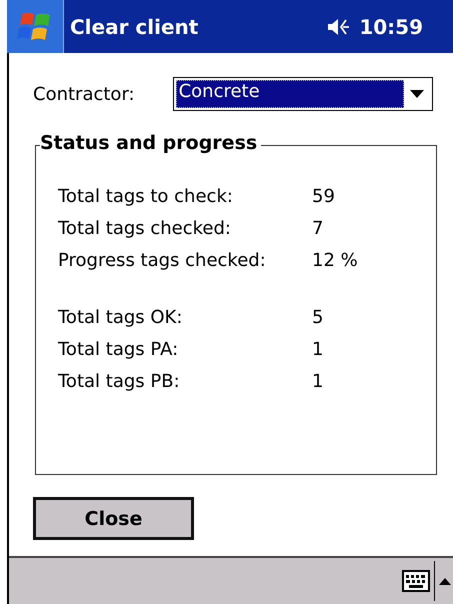  Describe the element at coordinates (145, 228) in the screenshot. I see `stat-label: Total tags checked:` at that location.